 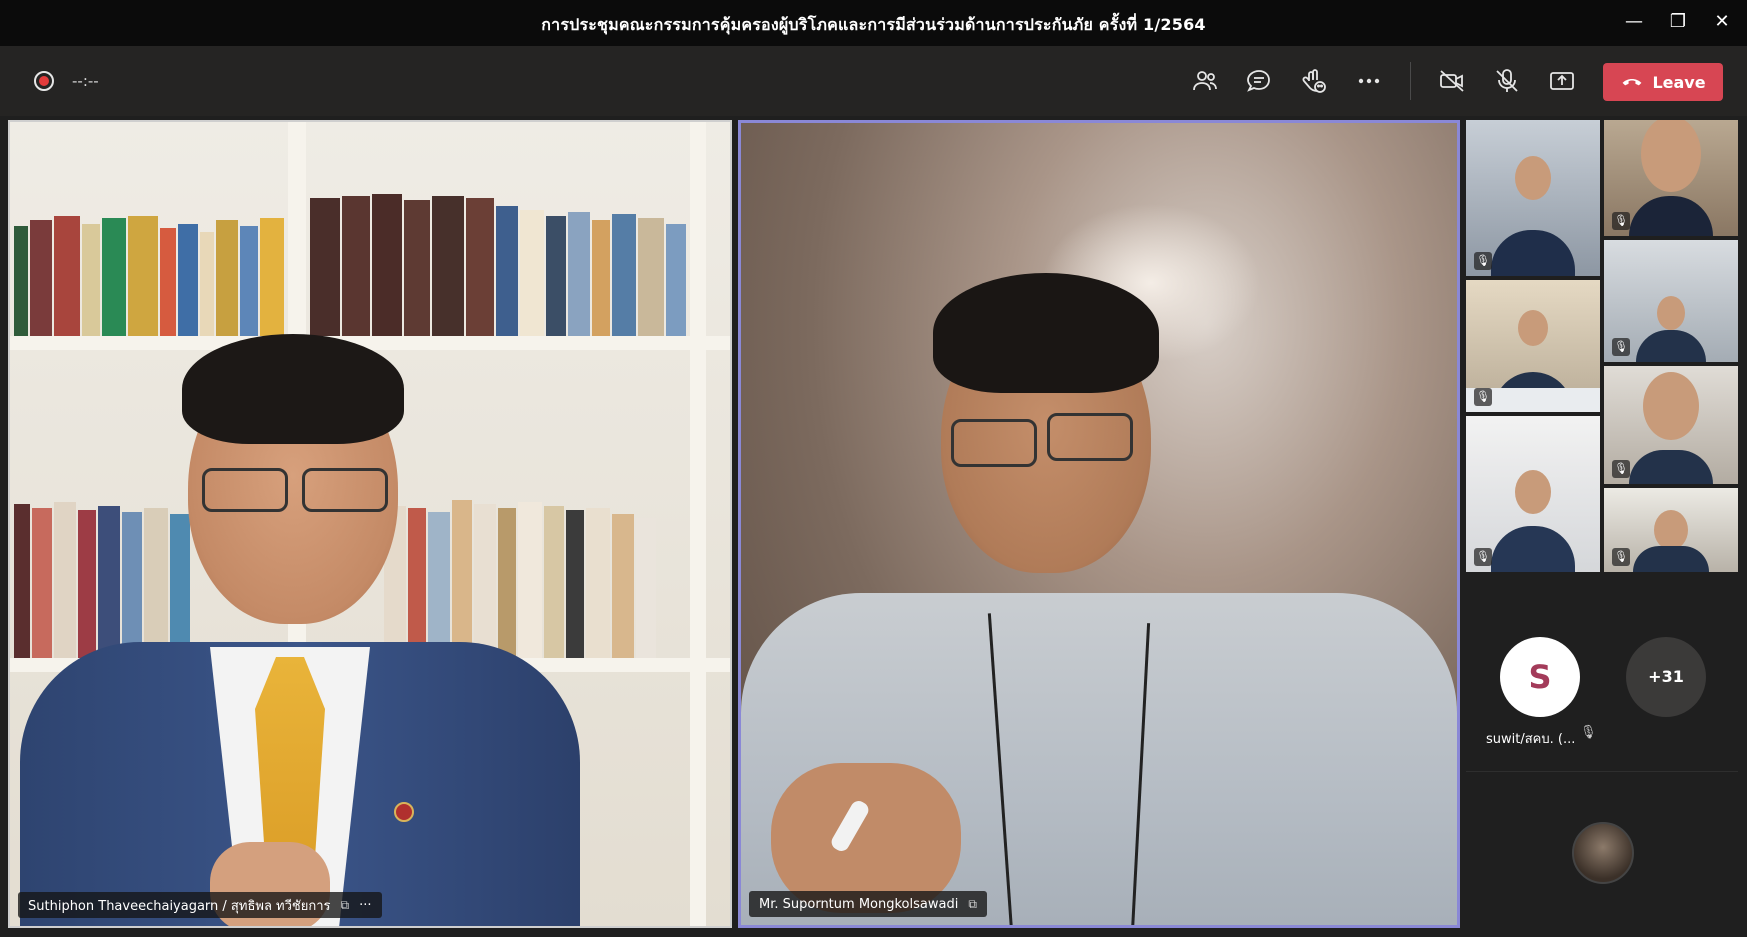 I want to click on restore-button: ❐, so click(x=1678, y=22).